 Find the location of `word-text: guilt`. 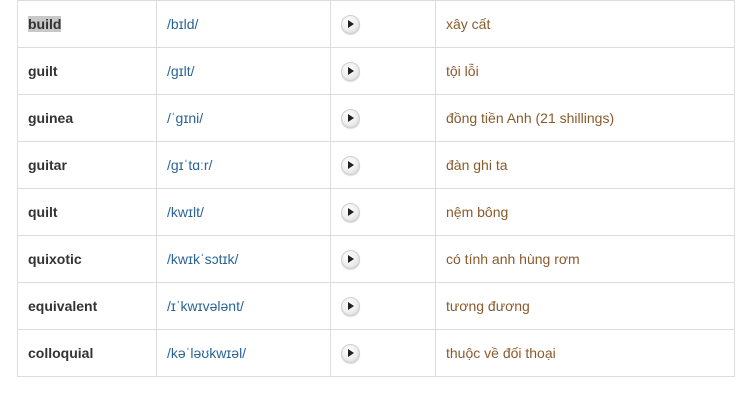

word-text: guilt is located at coordinates (43, 71).